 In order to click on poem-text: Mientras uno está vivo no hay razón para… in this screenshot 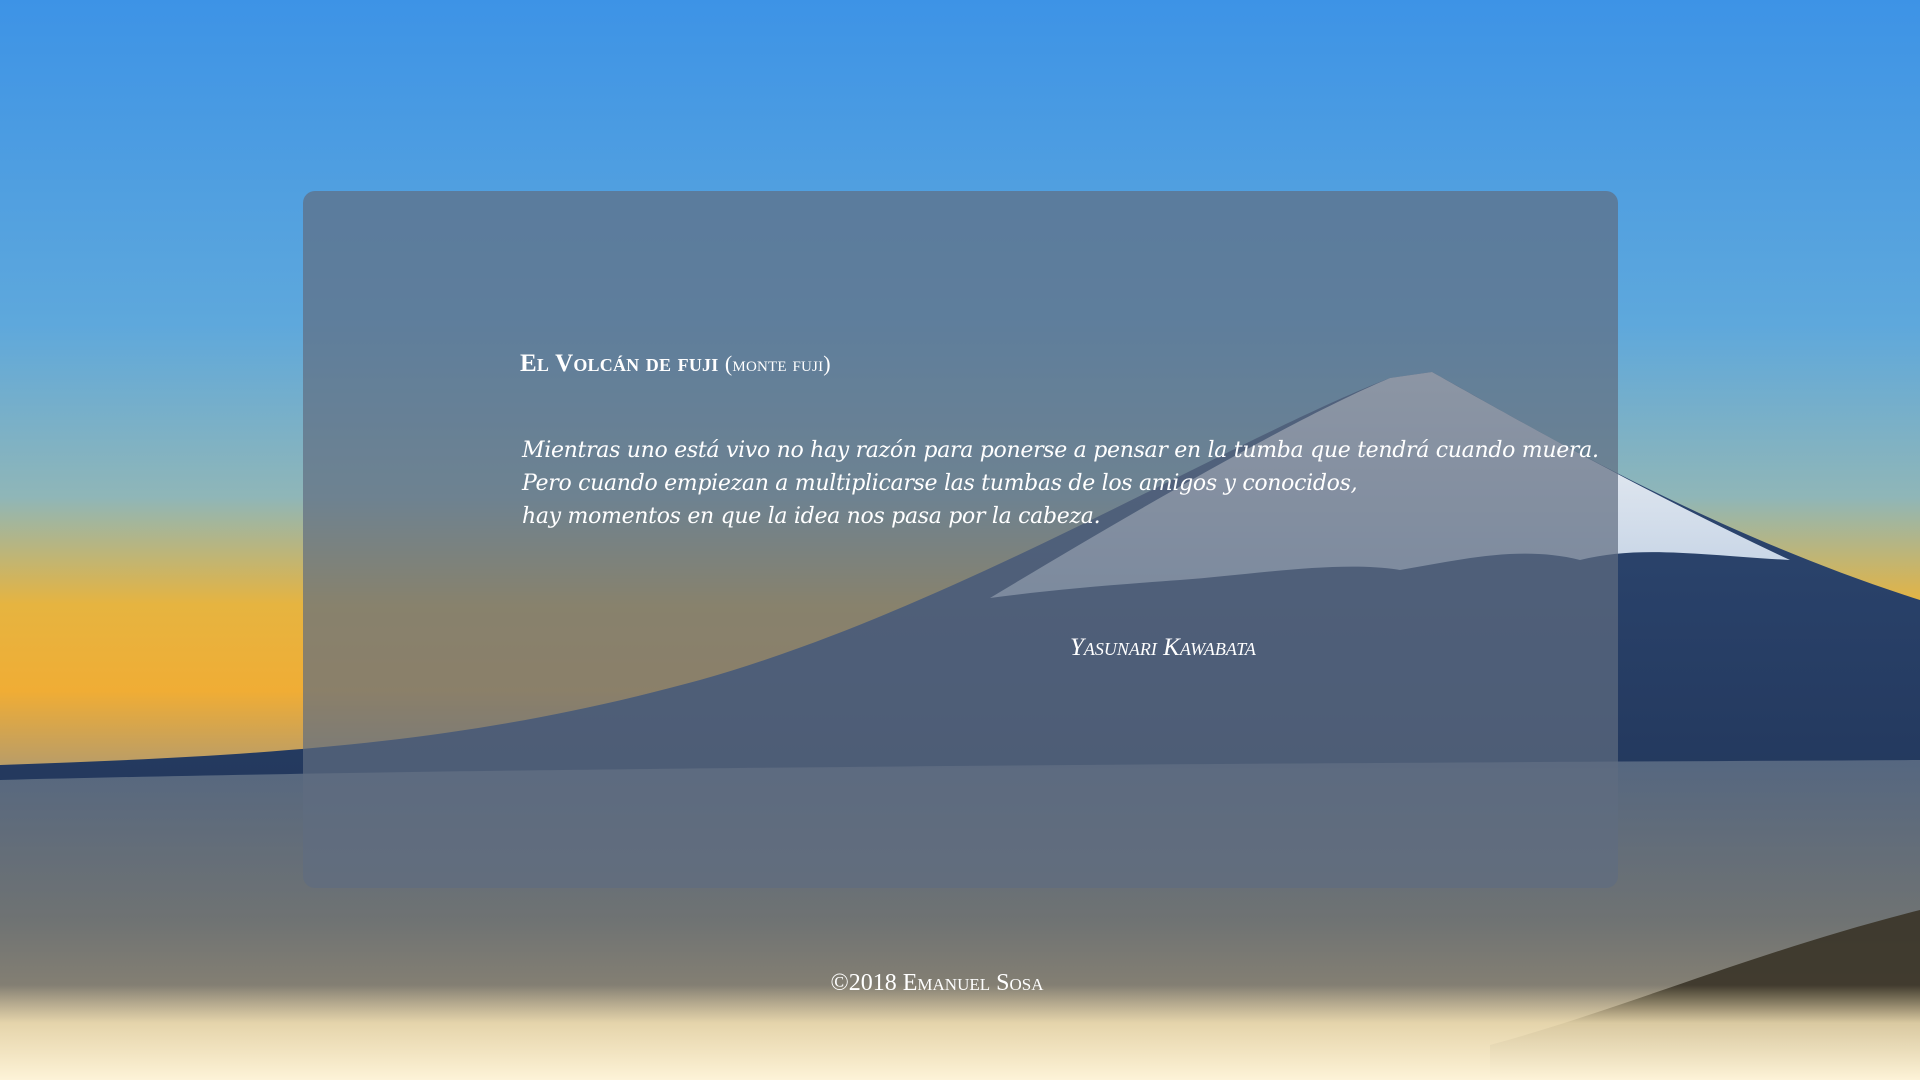, I will do `click(1060, 483)`.